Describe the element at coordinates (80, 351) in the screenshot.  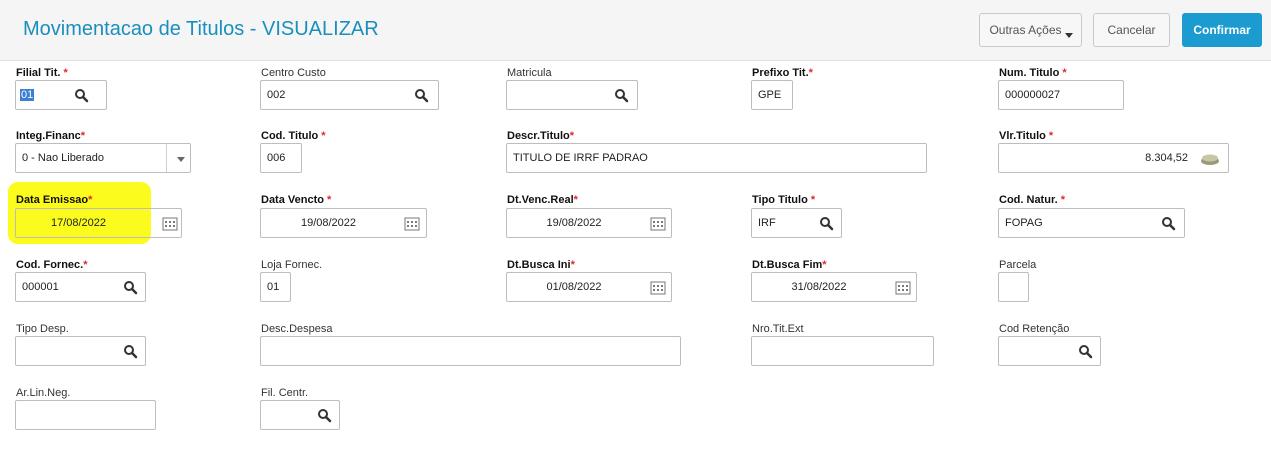
I see `tipo-desp-field` at that location.